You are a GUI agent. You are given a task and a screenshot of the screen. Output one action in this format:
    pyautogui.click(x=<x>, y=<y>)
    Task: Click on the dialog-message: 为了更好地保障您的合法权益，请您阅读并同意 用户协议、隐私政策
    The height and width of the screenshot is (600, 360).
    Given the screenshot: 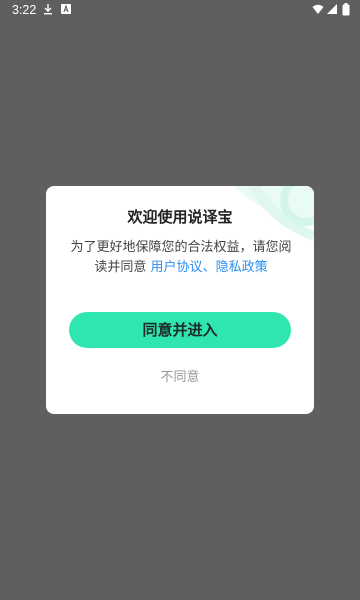 What is the action you would take?
    pyautogui.click(x=181, y=258)
    